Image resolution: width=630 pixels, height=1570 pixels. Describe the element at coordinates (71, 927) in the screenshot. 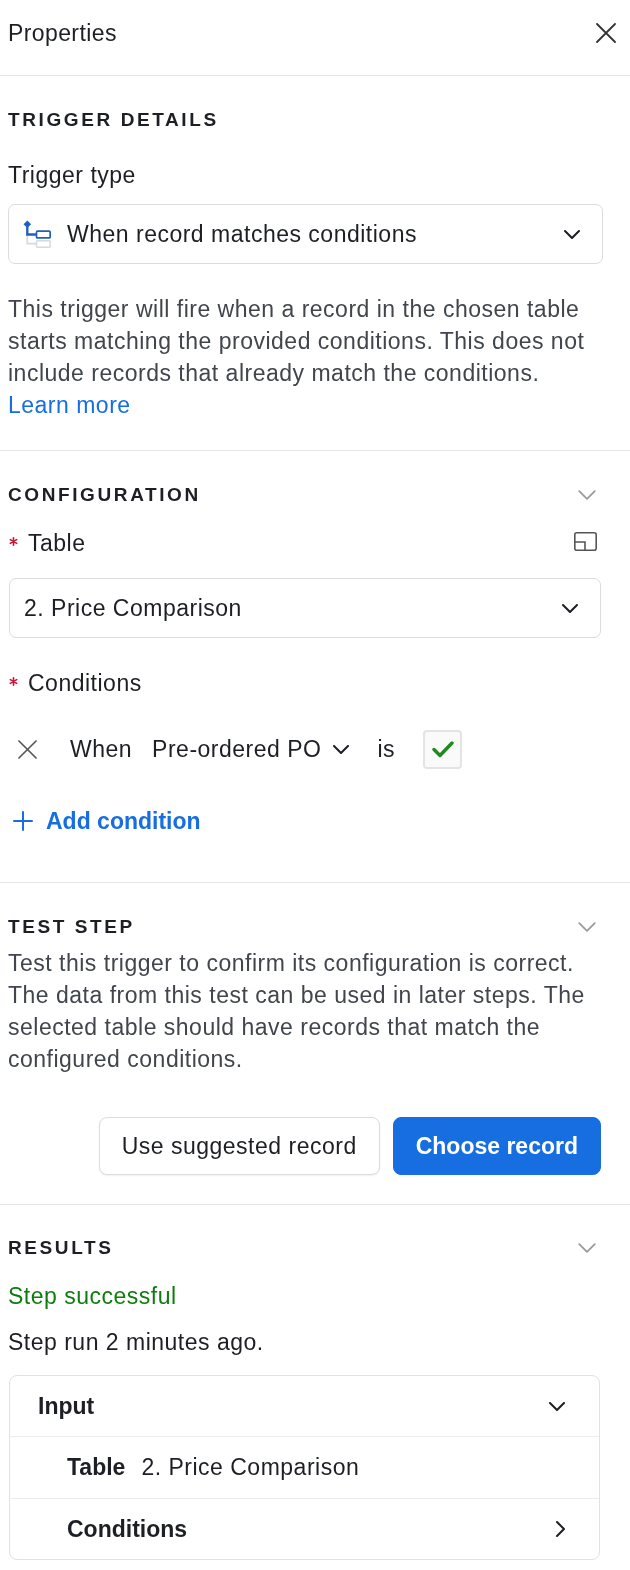

I see `section-heading: TEST STEP` at that location.